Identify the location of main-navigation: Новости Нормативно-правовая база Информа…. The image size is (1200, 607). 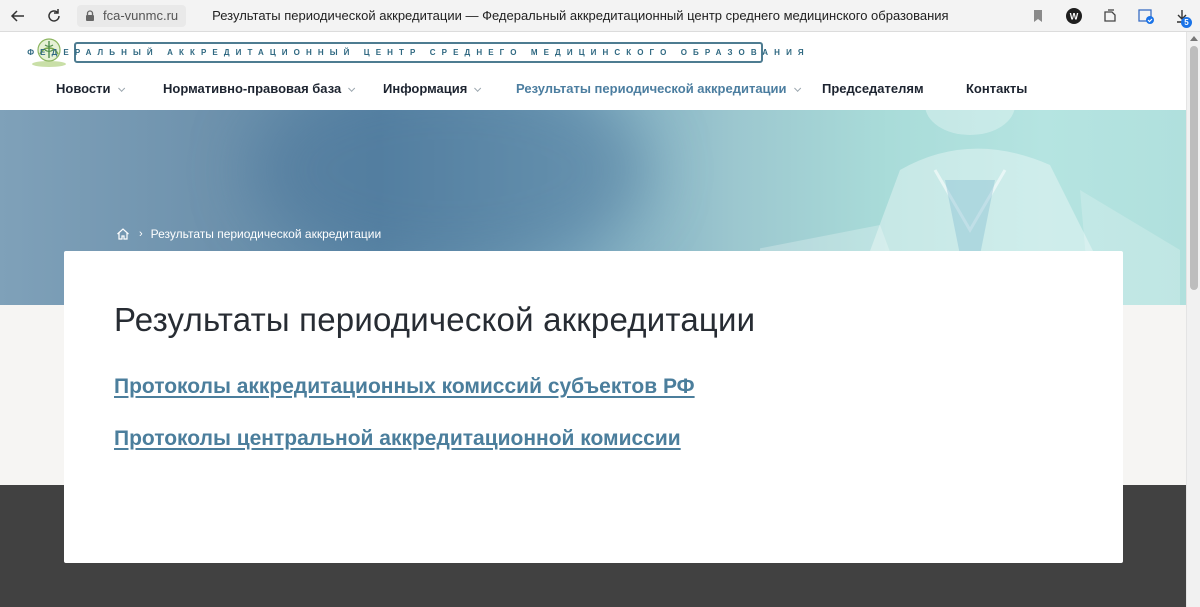
(593, 90).